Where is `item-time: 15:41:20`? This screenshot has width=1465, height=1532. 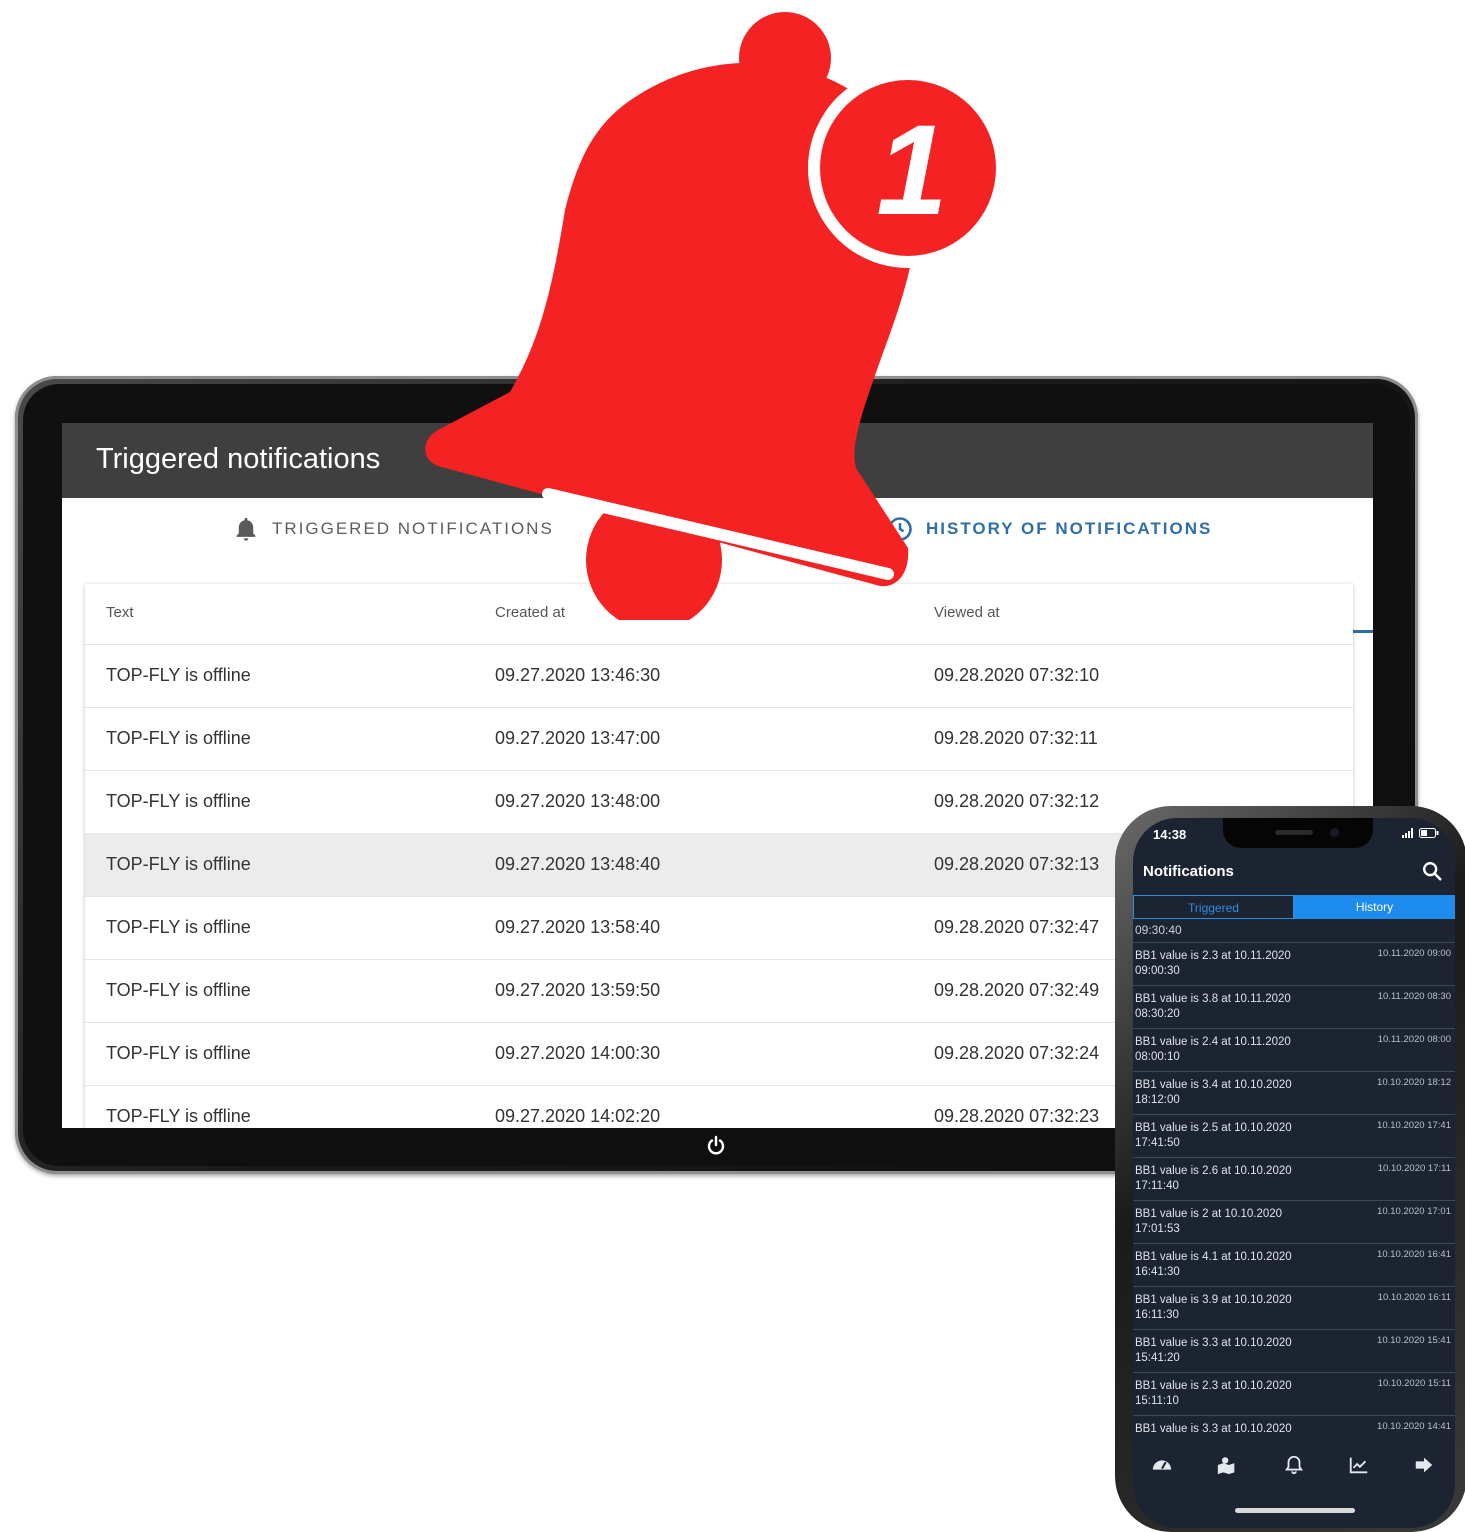 item-time: 15:41:20 is located at coordinates (1157, 1358).